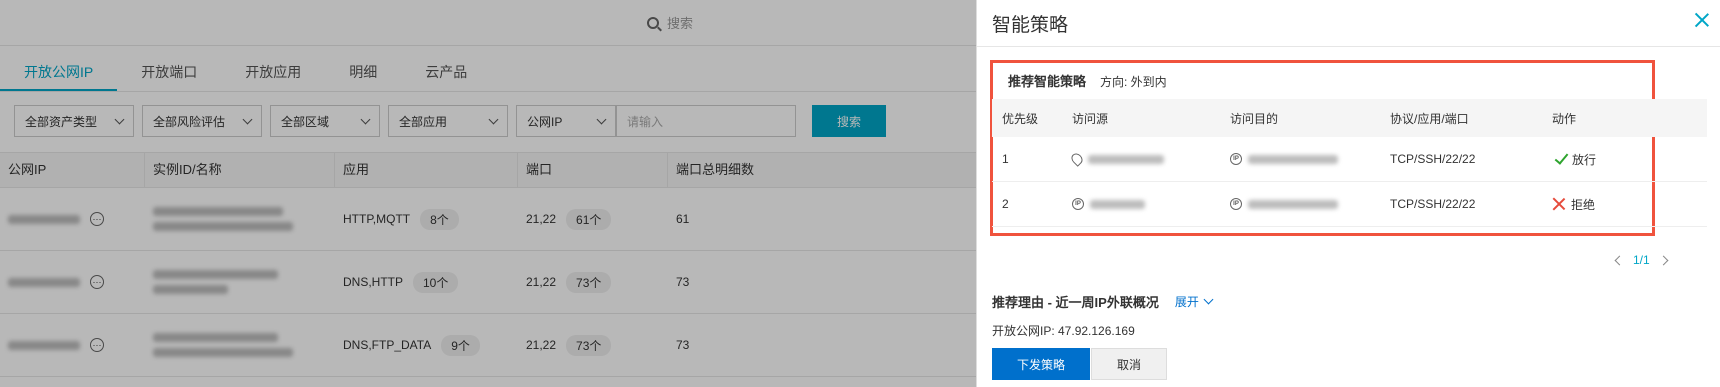 This screenshot has height=387, width=1720. What do you see at coordinates (1208, 299) in the screenshot?
I see `chevron-down-icon` at bounding box center [1208, 299].